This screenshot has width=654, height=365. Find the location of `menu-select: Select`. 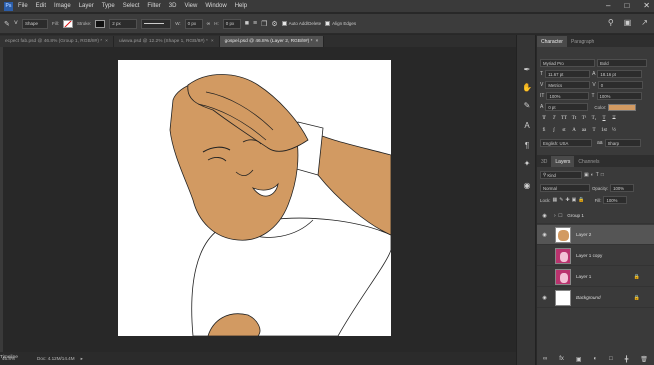

menu-select: Select is located at coordinates (131, 6).